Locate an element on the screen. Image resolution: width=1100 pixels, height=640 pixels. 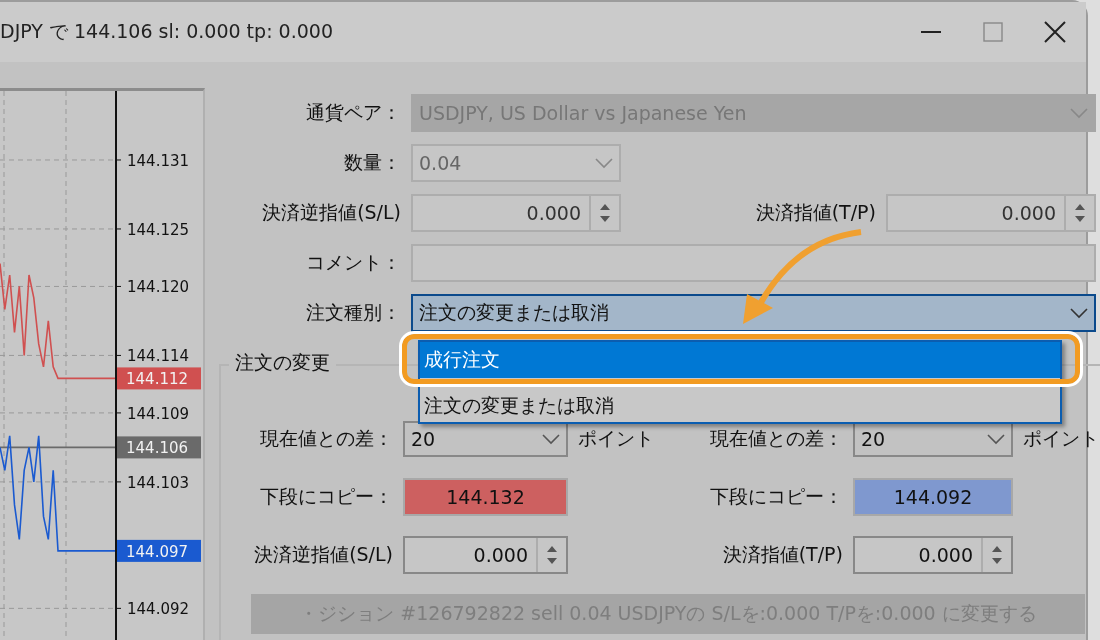
axis-tick-label: 144.114 is located at coordinates (158, 356).